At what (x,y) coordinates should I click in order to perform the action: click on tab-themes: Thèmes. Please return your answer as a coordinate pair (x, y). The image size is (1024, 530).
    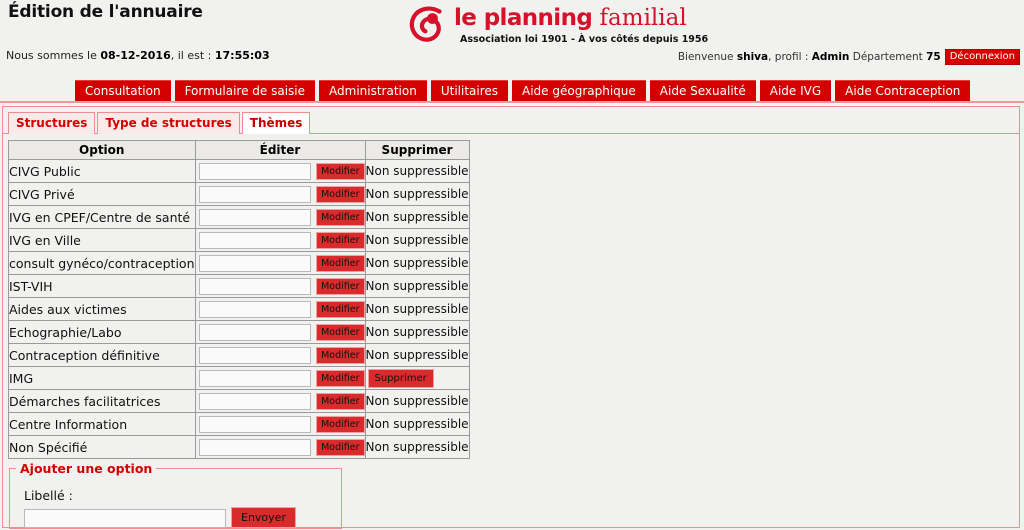
    Looking at the image, I should click on (276, 123).